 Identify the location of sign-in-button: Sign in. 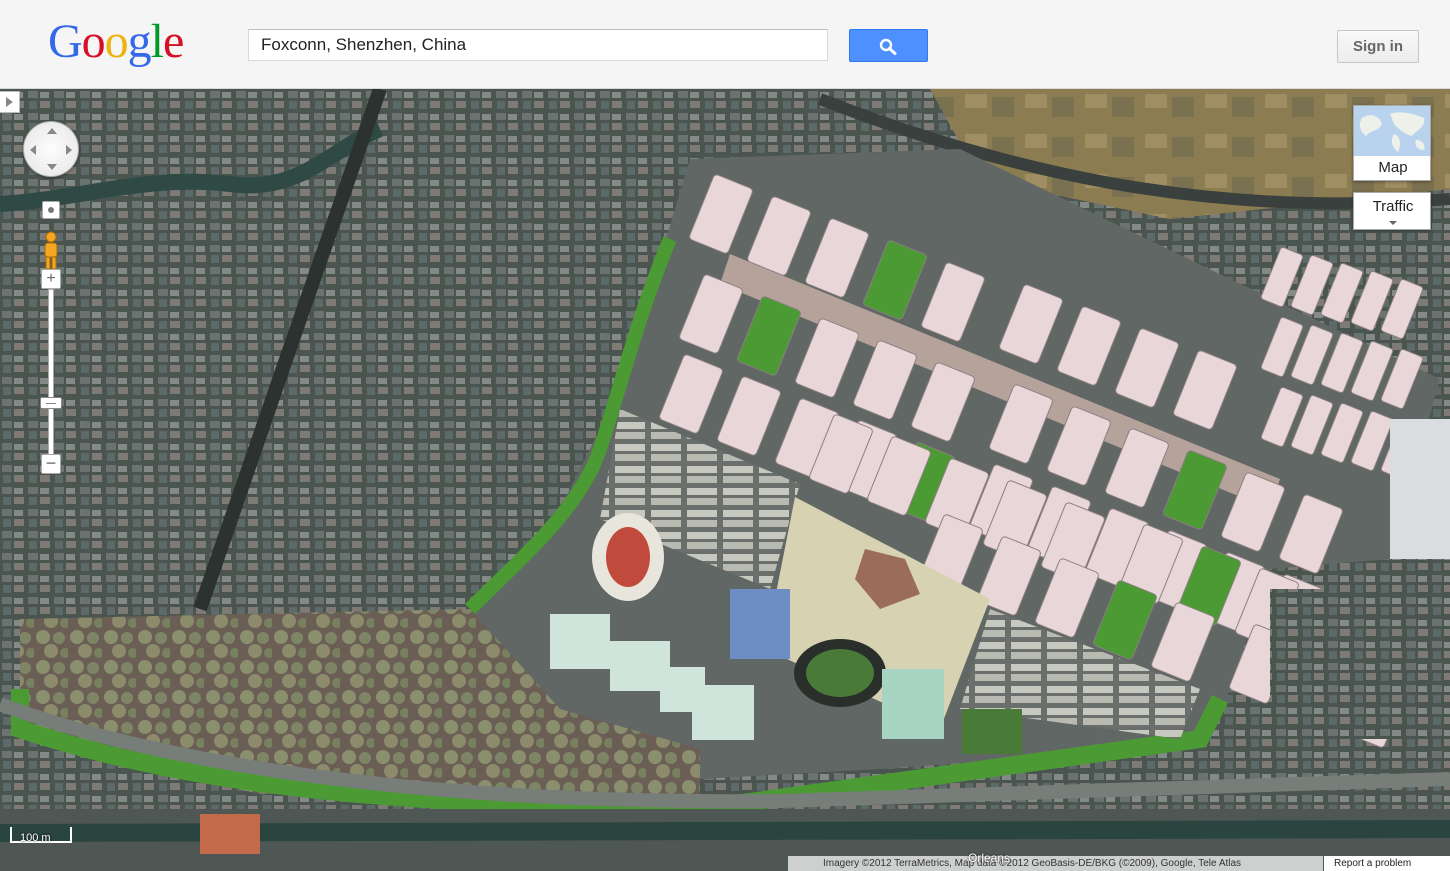
(1378, 46).